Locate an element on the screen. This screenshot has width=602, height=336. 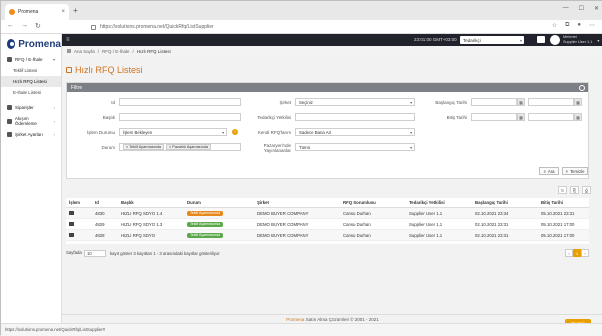
search-icon: ⌕ is located at coordinates (544, 171).